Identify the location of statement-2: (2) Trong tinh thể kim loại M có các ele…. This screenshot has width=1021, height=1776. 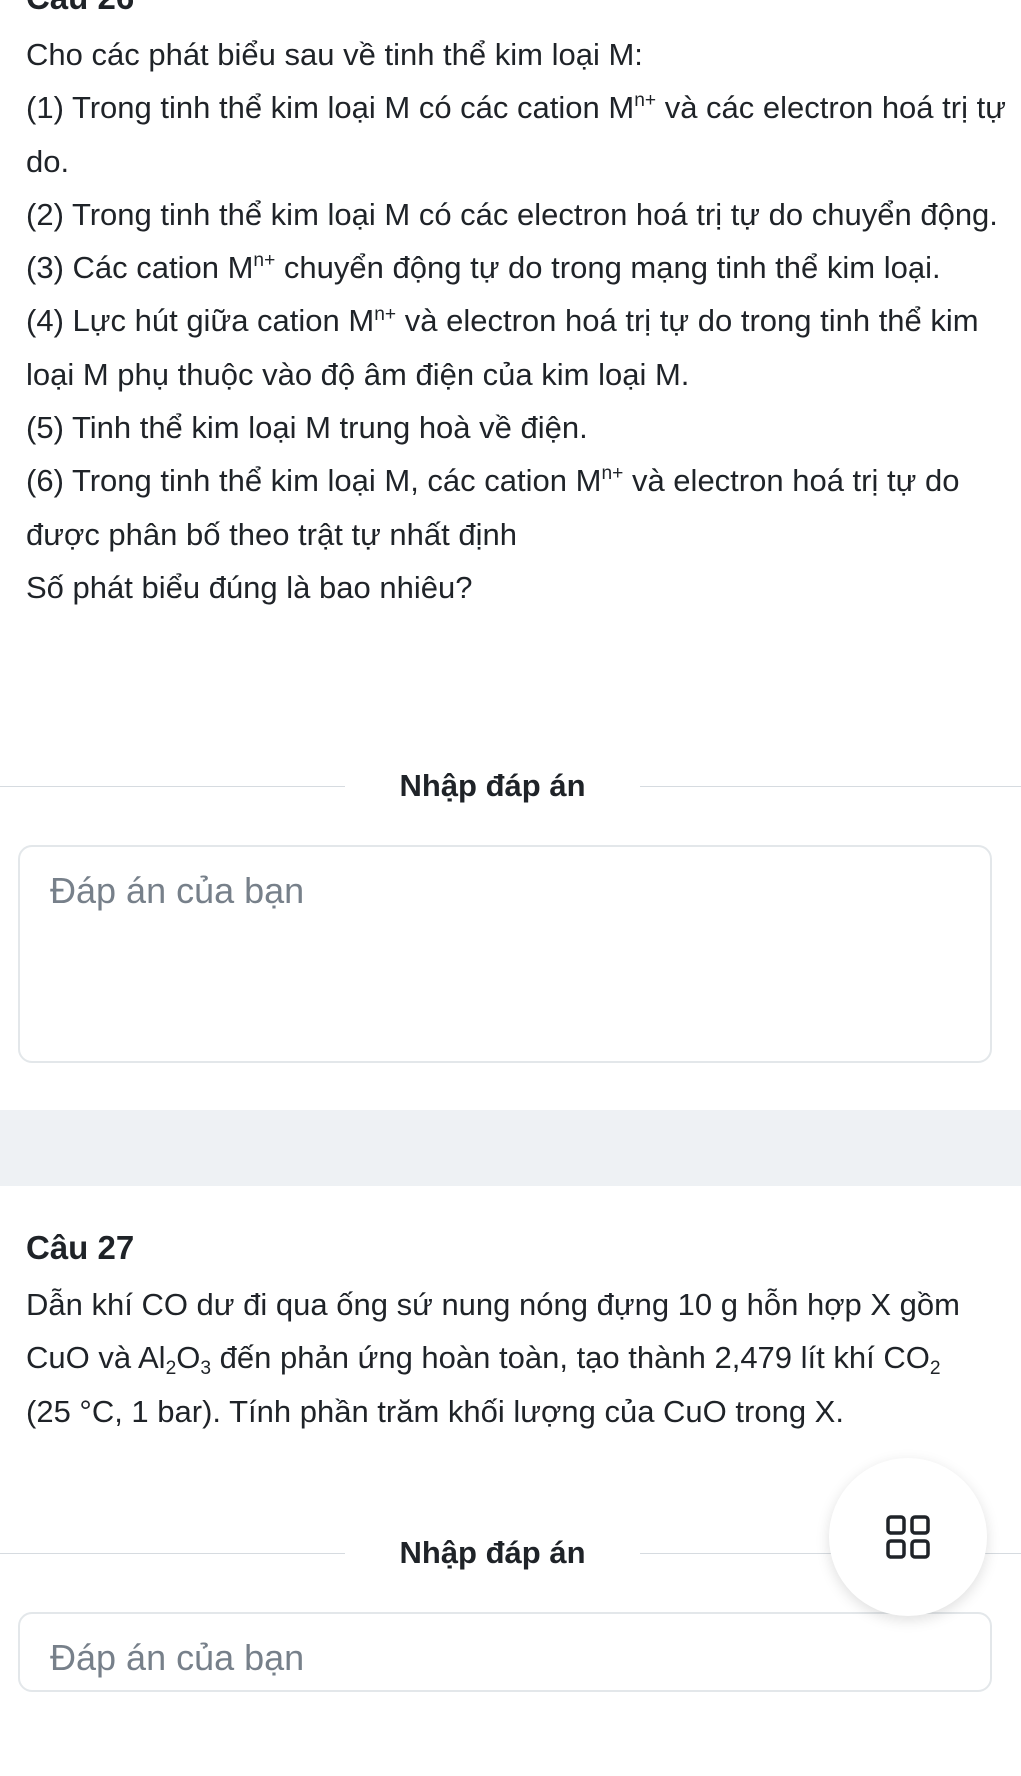
(512, 214).